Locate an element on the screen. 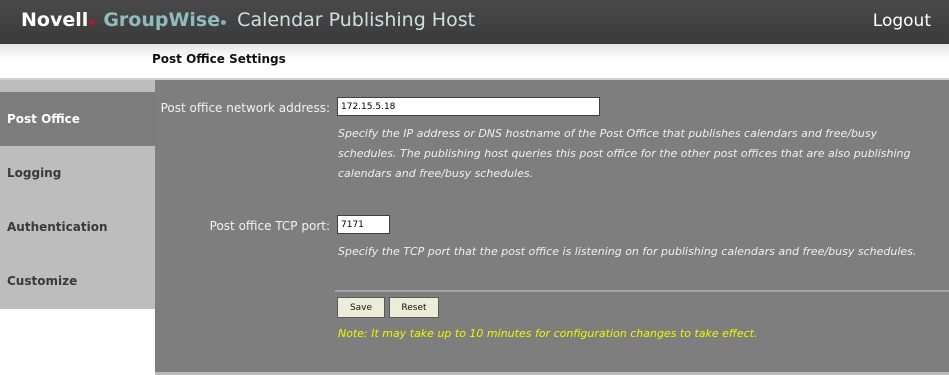  form-divider is located at coordinates (642, 291).